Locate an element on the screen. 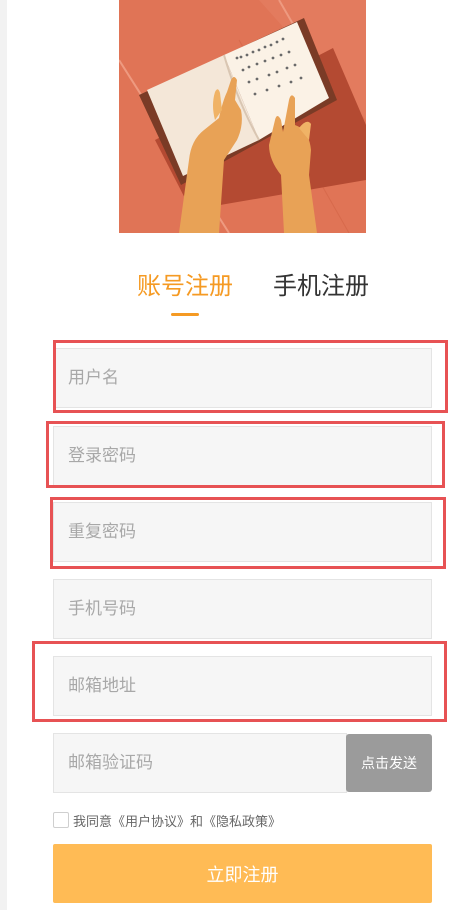 This screenshot has width=476, height=910. confirm-password-field is located at coordinates (242, 532).